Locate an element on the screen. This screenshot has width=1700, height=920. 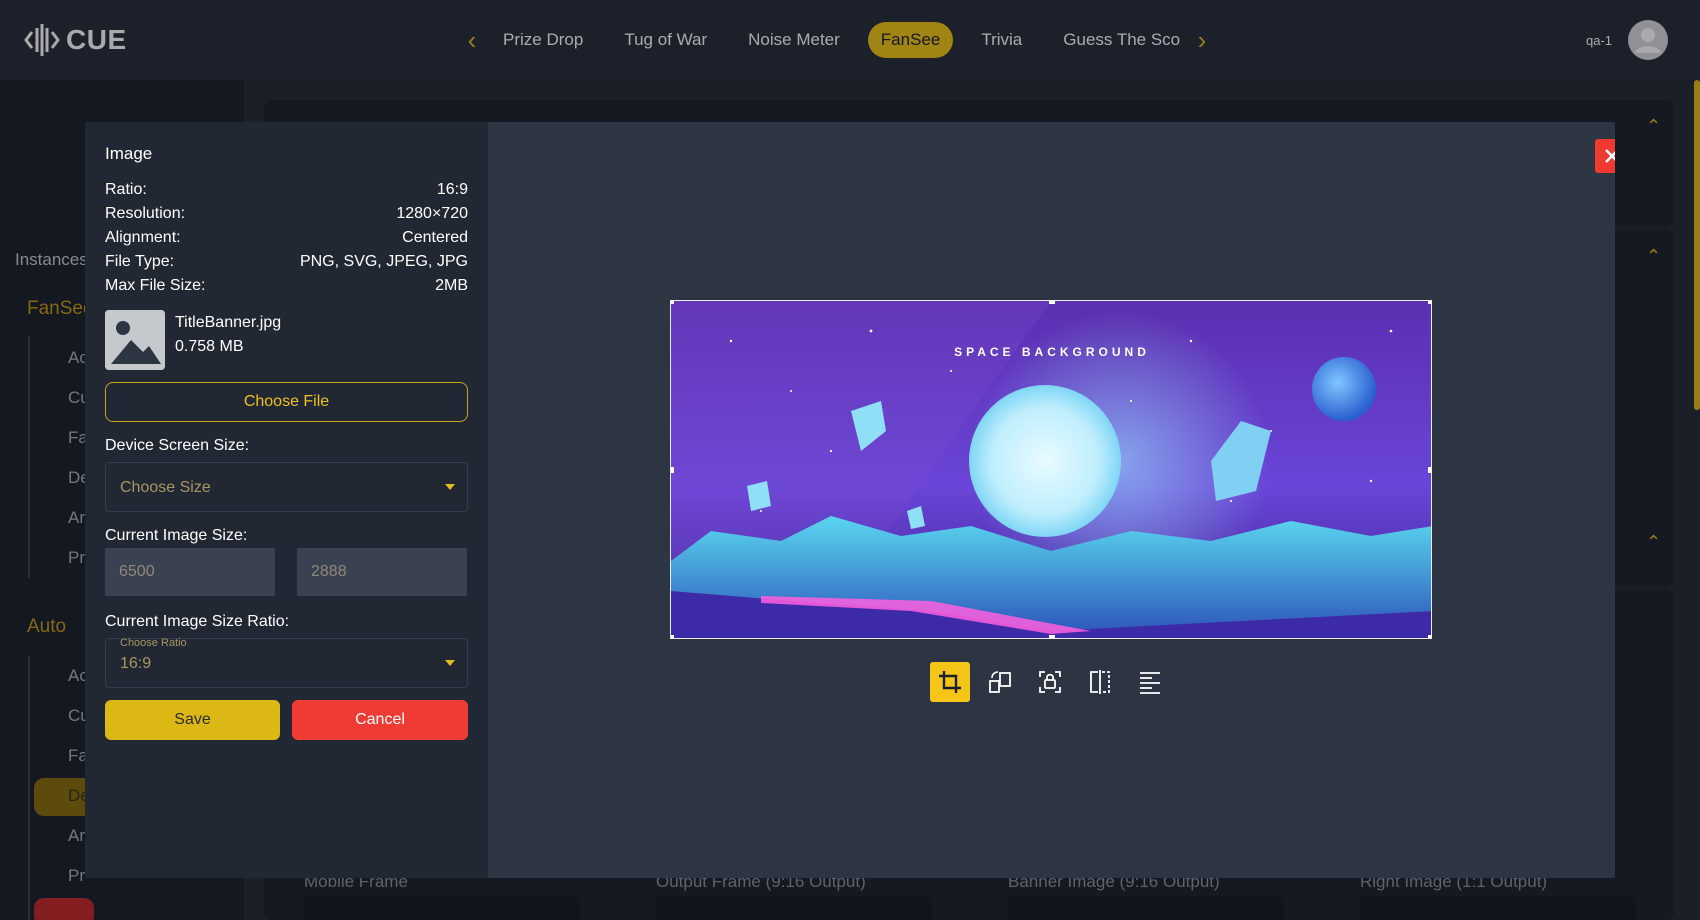
info-value: 2MB is located at coordinates (451, 285).